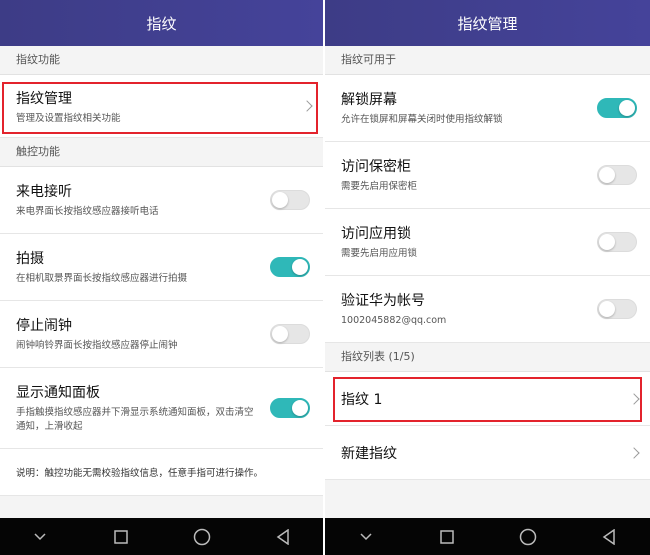  I want to click on setting-item-answer-call: 来电接听 来电界面长按指纹感应器接听电话, so click(161, 200).